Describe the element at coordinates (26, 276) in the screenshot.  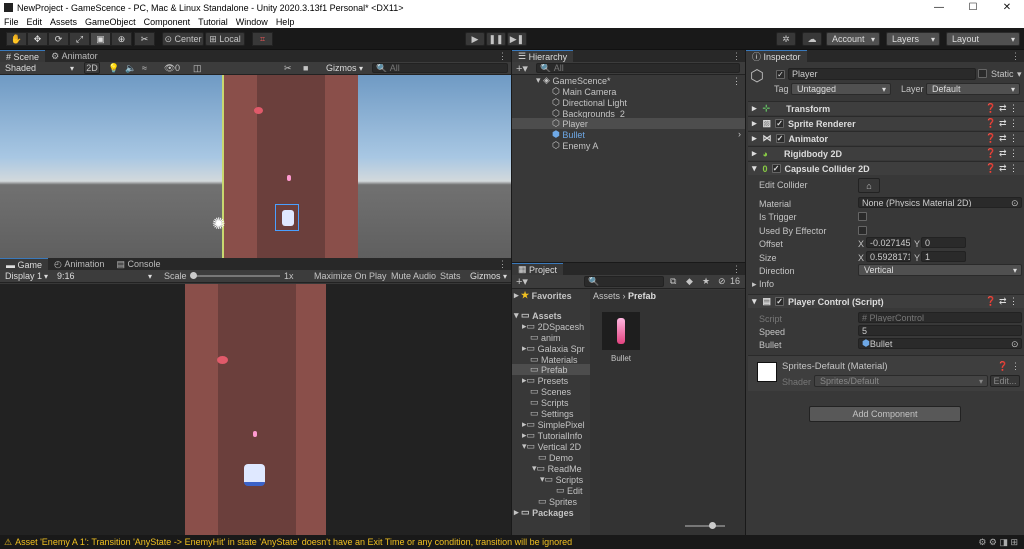
I see `display-dropdown: Display 1` at that location.